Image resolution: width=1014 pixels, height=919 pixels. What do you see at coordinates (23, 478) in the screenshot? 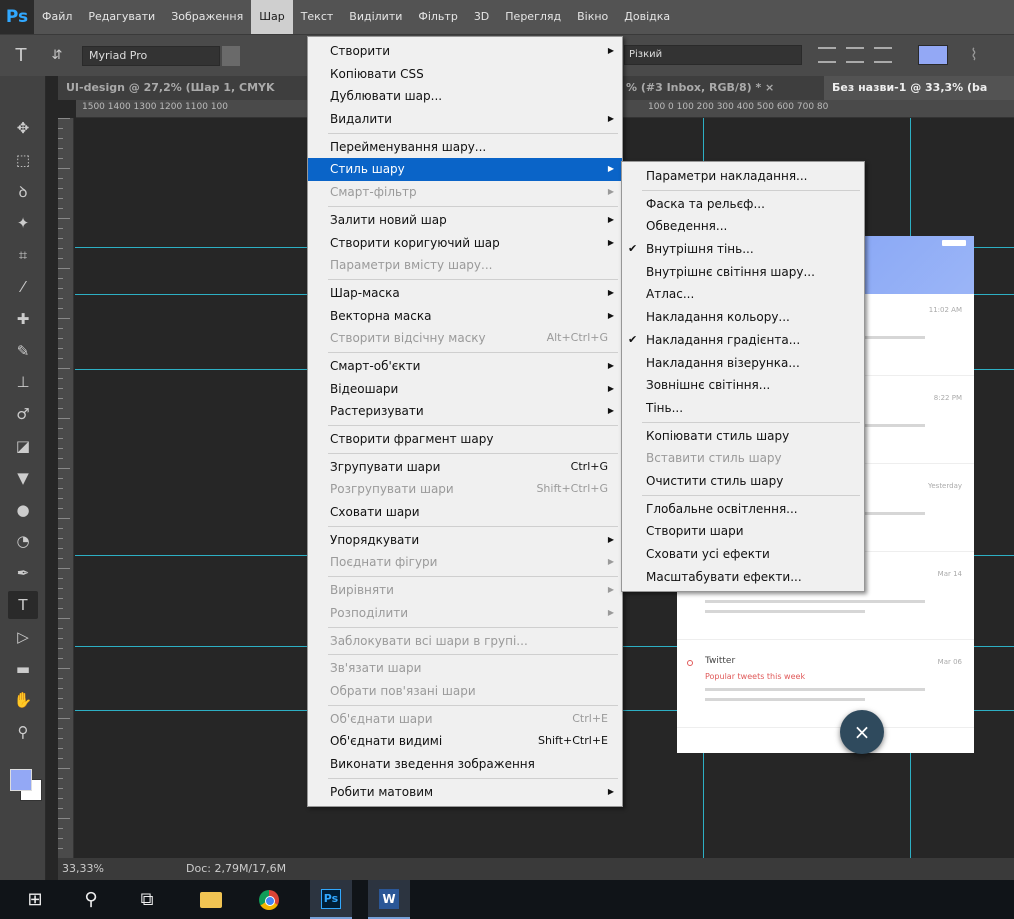
I see `paint-bucket-tool-icon: ▼` at bounding box center [23, 478].